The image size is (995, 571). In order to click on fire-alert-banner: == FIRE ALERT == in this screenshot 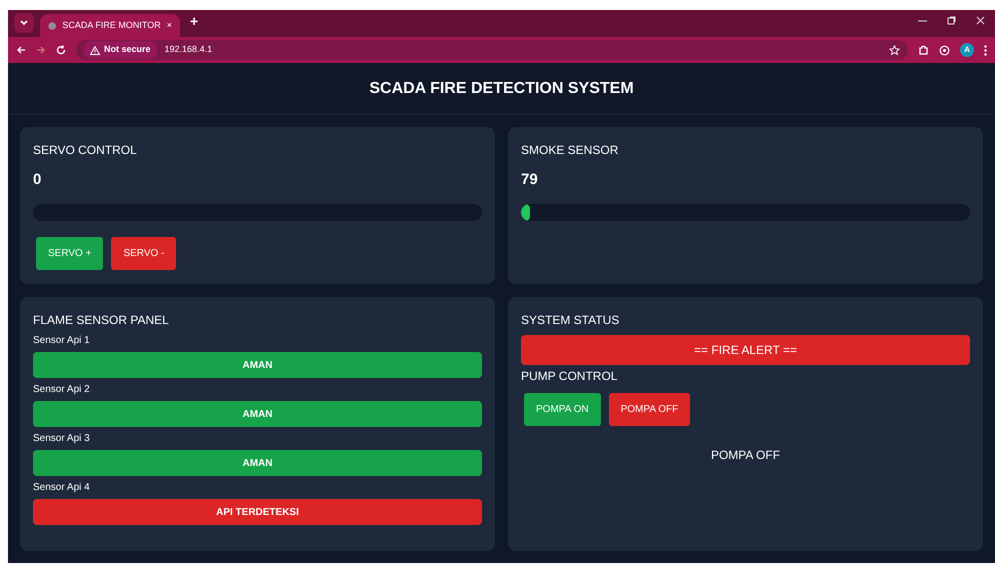, I will do `click(745, 350)`.